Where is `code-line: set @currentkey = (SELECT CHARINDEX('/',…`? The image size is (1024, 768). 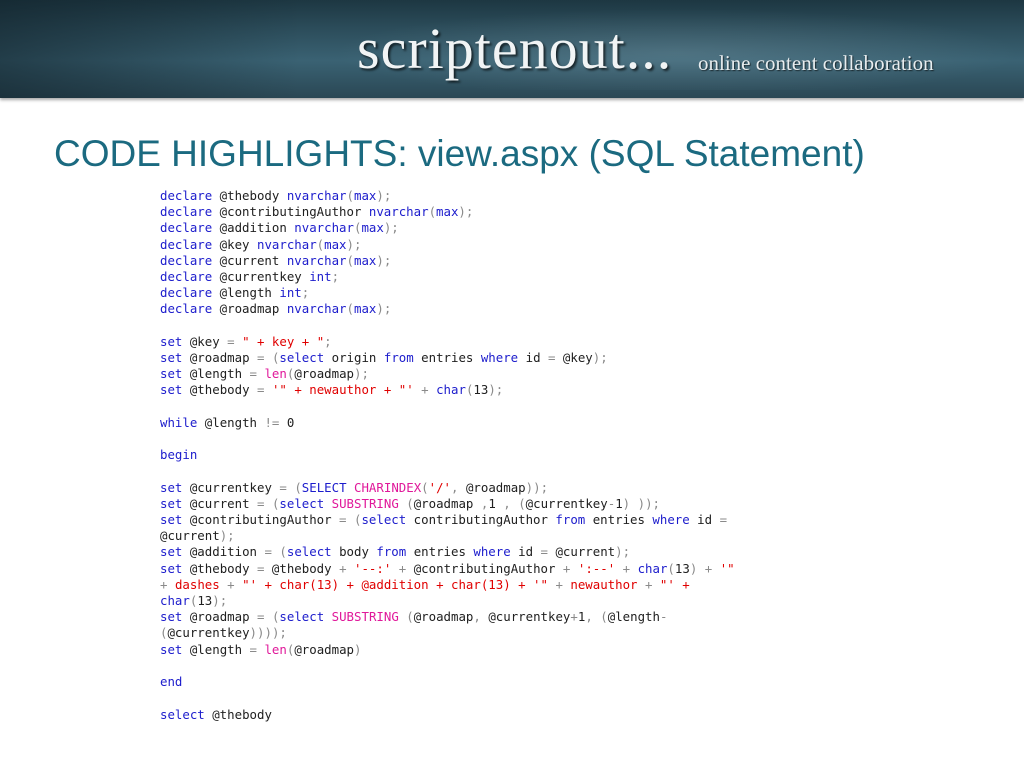 code-line: set @currentkey = (SELECT CHARINDEX('/',… is located at coordinates (354, 487).